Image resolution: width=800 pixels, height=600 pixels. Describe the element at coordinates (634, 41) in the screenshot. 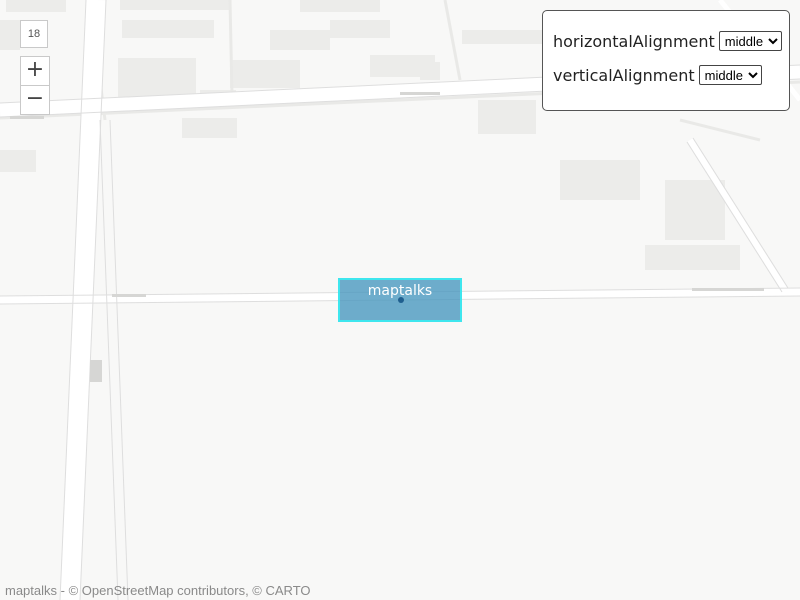

I see `horizontal-alignment-label: horizontalAlignment` at that location.